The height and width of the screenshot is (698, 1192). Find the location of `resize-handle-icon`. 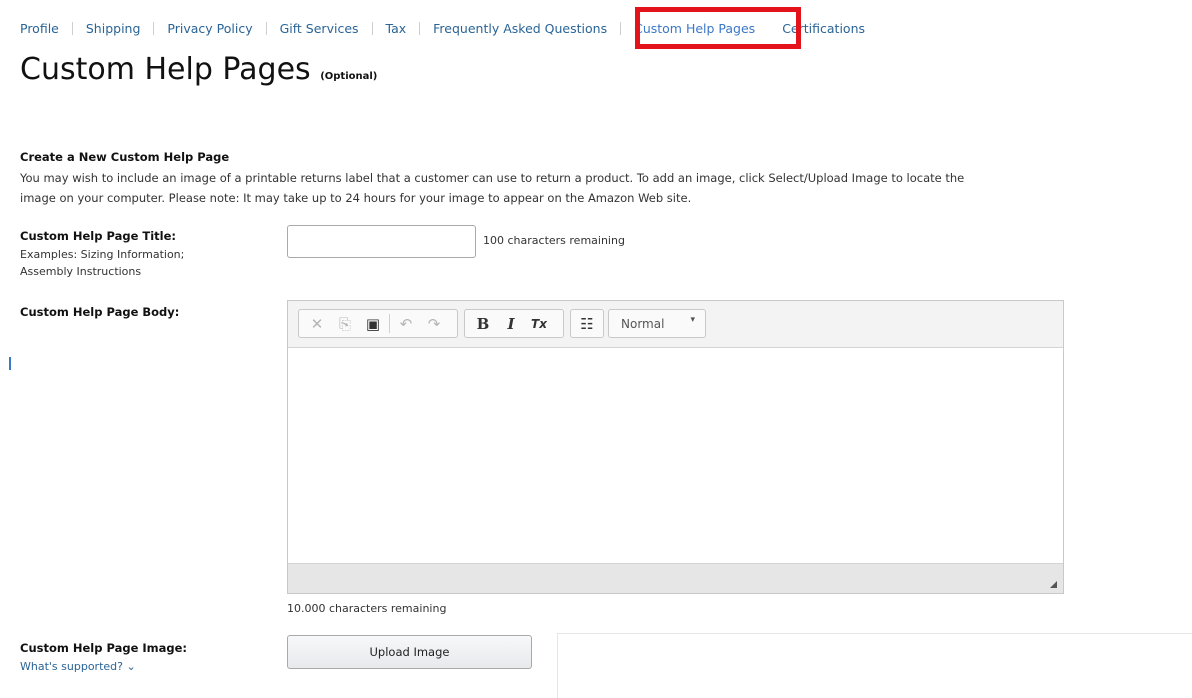

resize-handle-icon is located at coordinates (1053, 584).